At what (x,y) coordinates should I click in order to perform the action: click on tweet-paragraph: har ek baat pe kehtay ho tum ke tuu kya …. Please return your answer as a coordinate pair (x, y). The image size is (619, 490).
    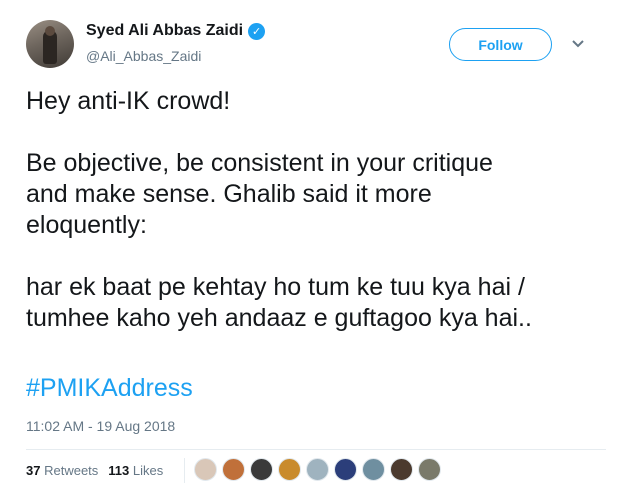
    Looking at the image, I should click on (316, 303).